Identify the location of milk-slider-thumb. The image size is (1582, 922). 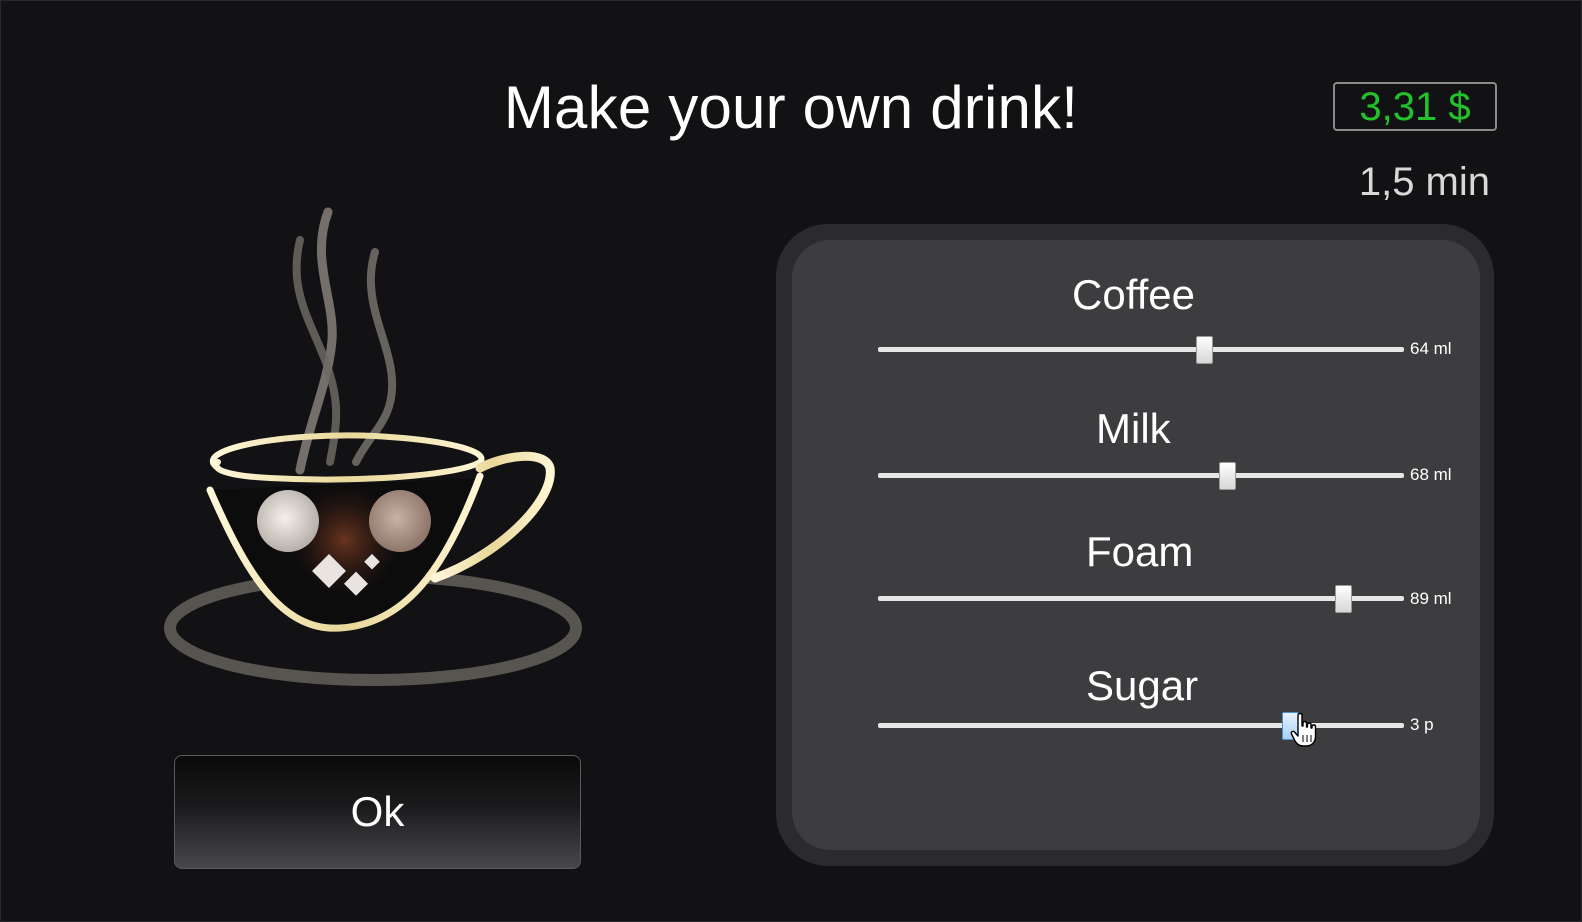
(1228, 476).